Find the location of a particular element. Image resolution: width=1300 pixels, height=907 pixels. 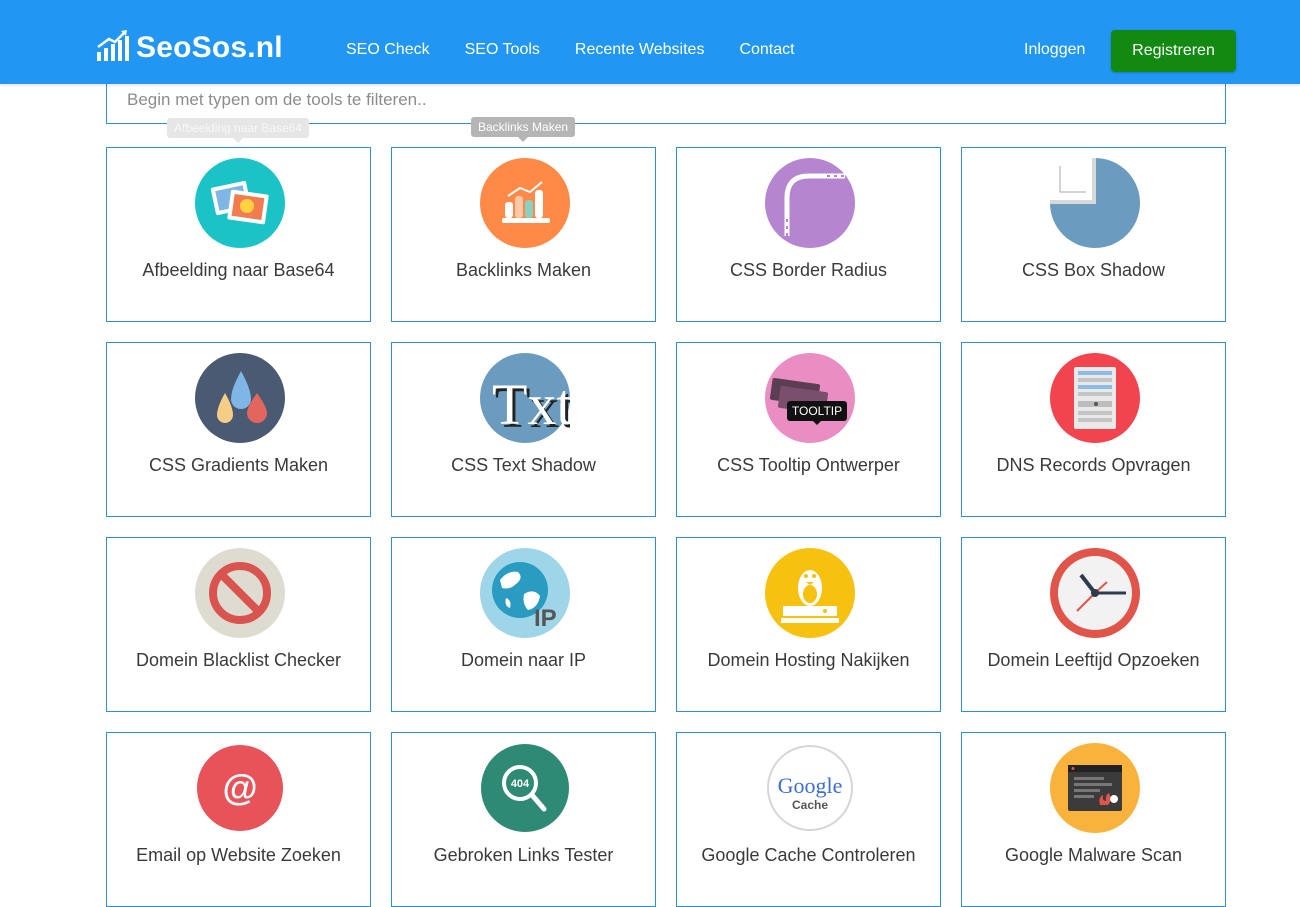

backlinks-chart-icon is located at coordinates (525, 203).